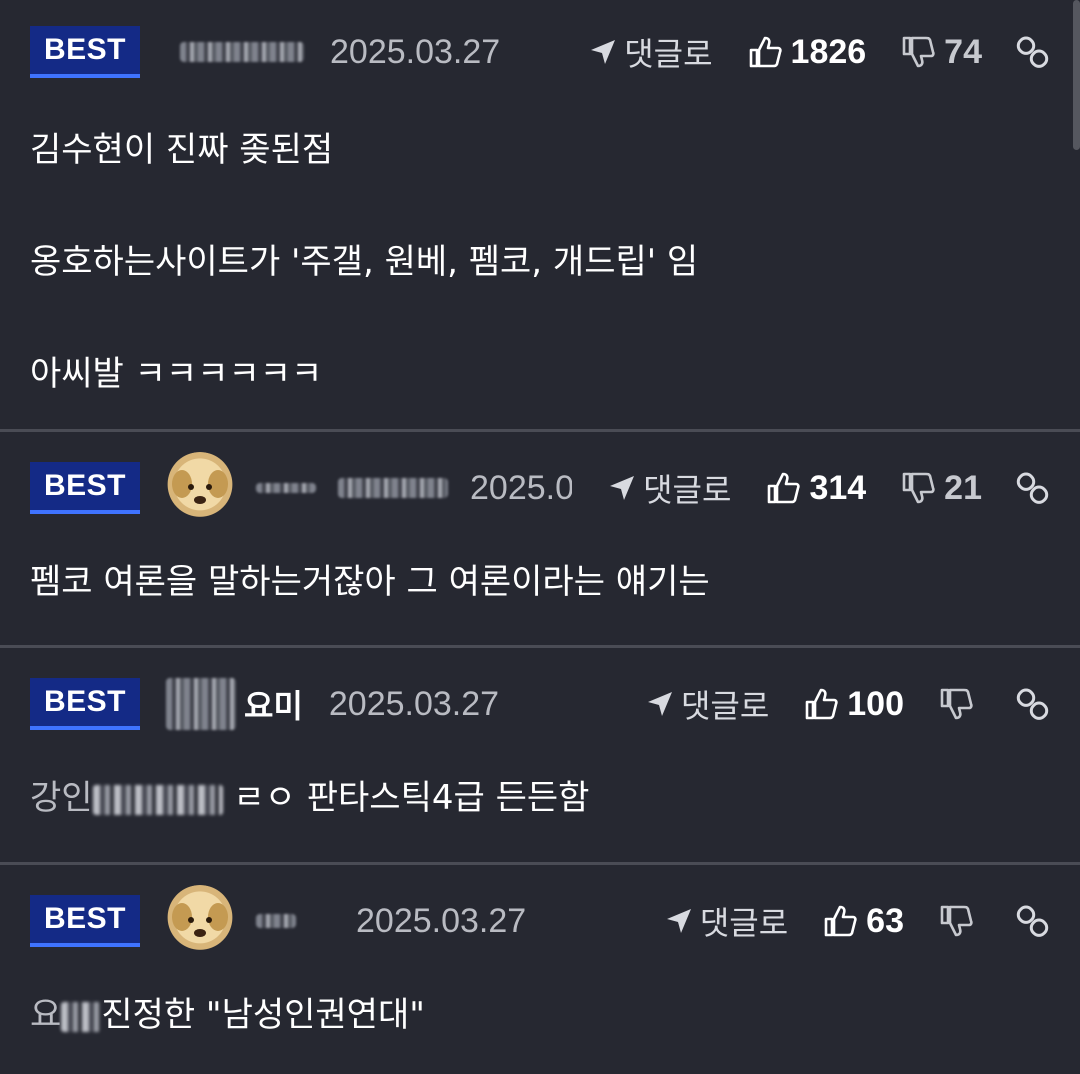 The width and height of the screenshot is (1080, 1074). I want to click on comment-4-body: 요 진정한 "남성인권연대", so click(540, 1015).